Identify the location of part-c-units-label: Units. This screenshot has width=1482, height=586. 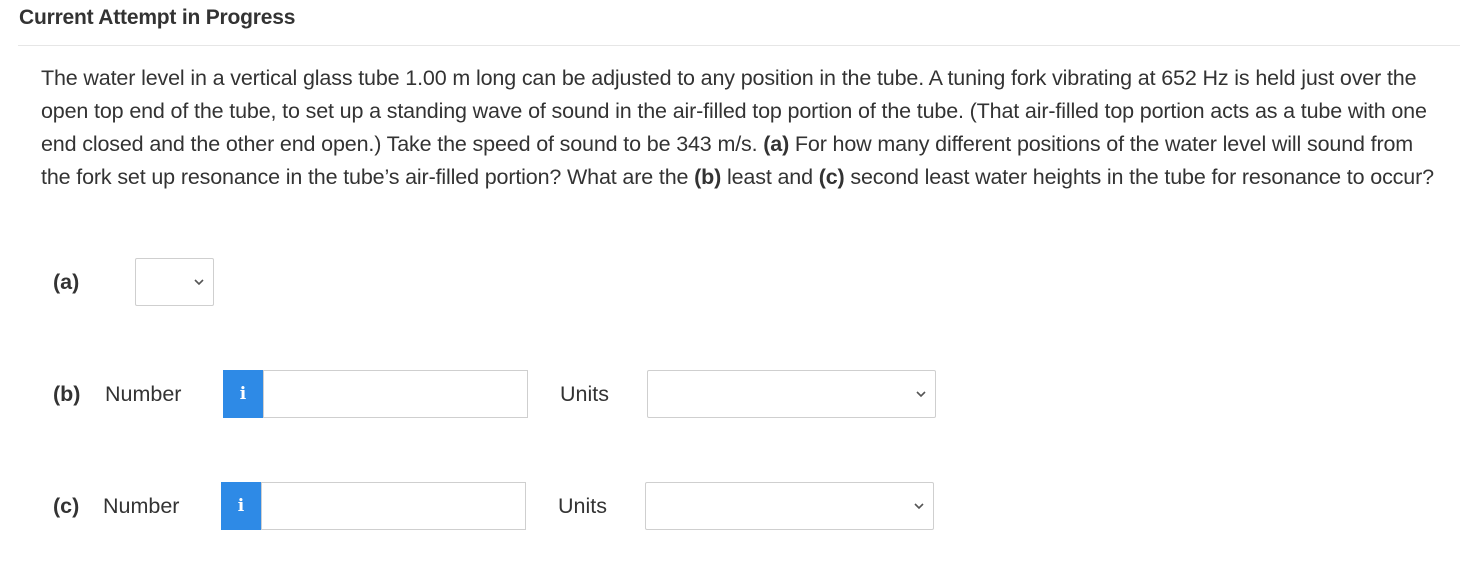
(582, 506).